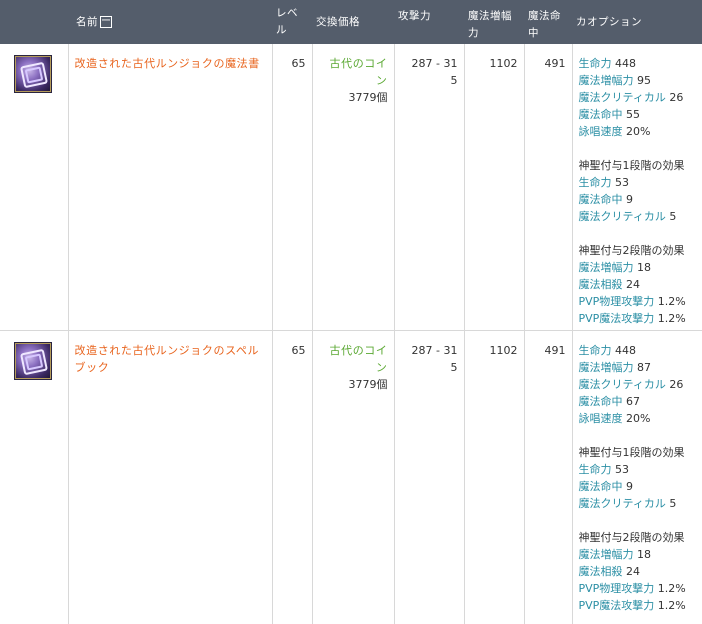 The image size is (702, 624). Describe the element at coordinates (548, 22) in the screenshot. I see `header-magic-acc: 魔法命中` at that location.